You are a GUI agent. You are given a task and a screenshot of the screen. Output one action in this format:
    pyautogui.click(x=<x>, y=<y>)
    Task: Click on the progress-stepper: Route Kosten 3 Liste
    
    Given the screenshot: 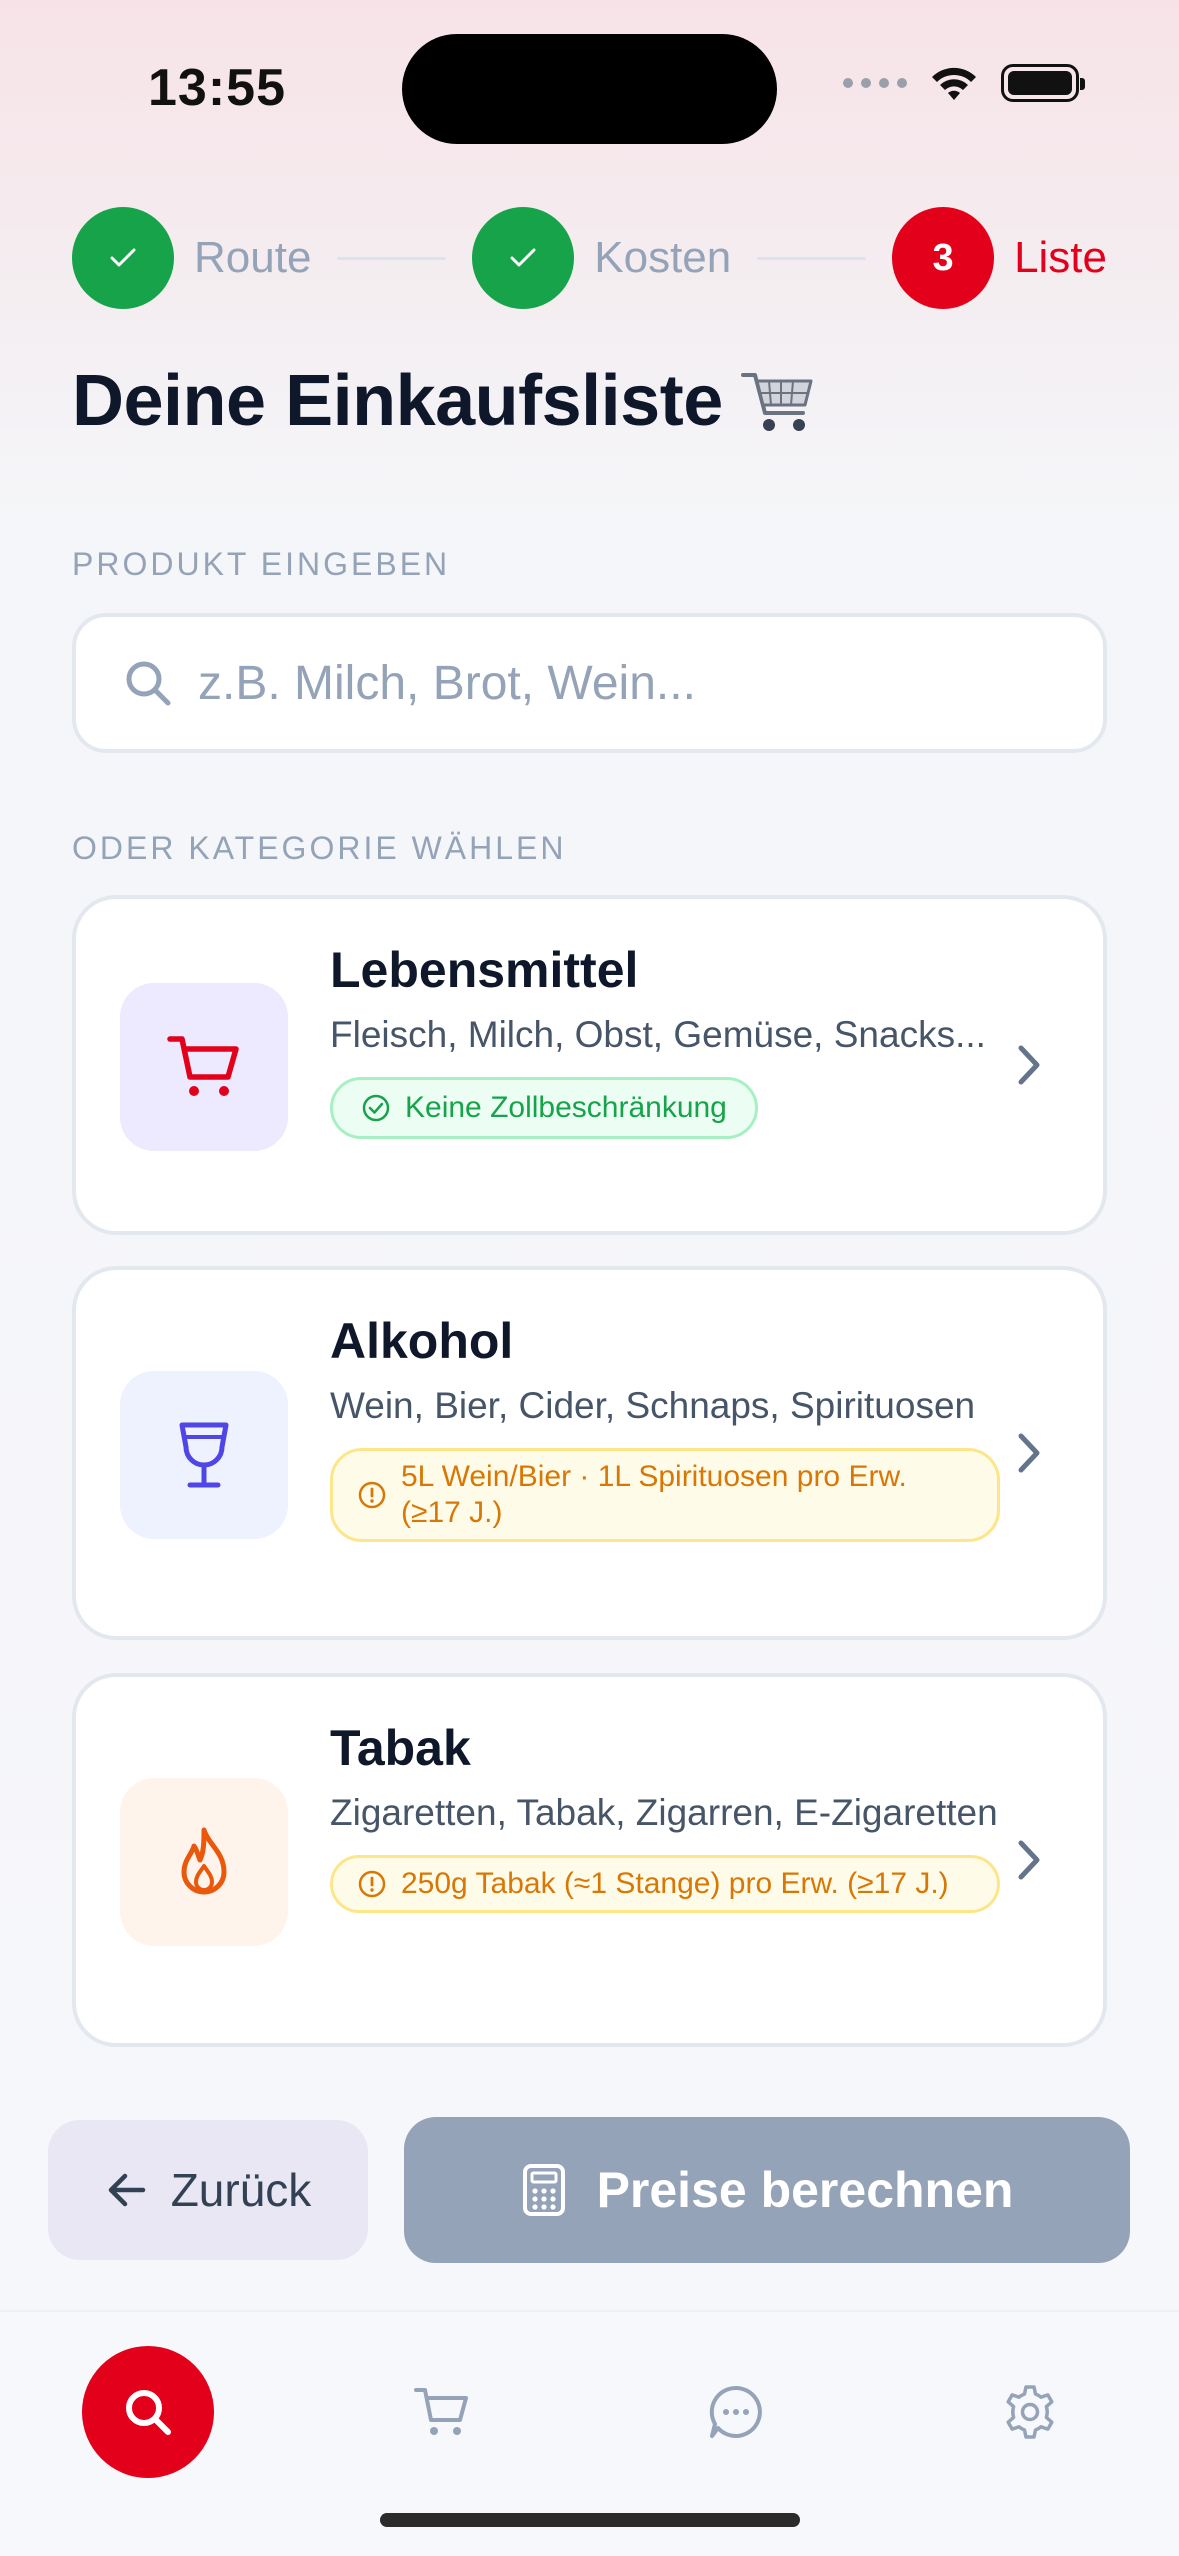 What is the action you would take?
    pyautogui.click(x=589, y=258)
    